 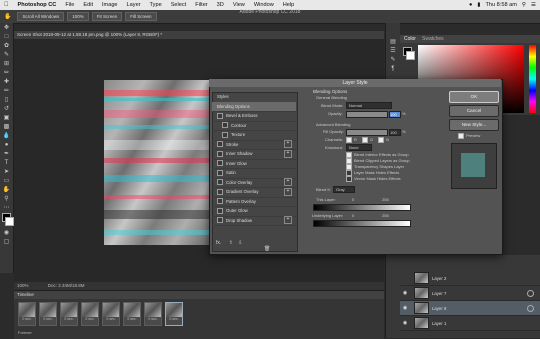 What do you see at coordinates (344, 189) in the screenshot?
I see `blend-if-select: Gray` at bounding box center [344, 189].